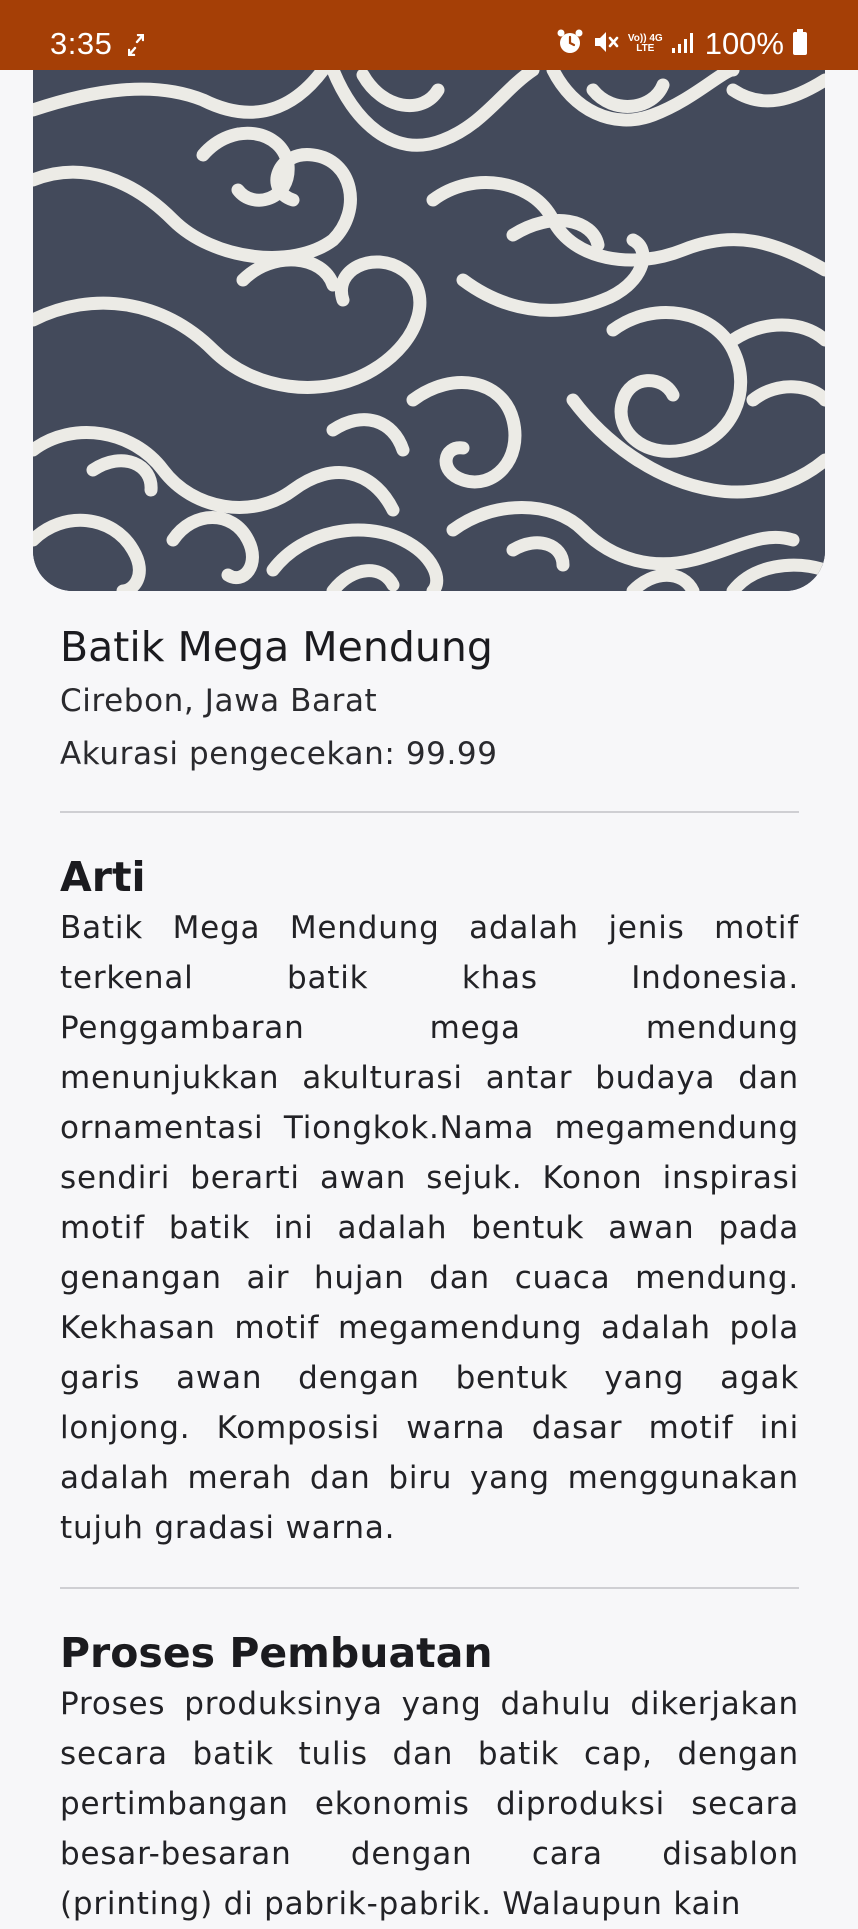 The width and height of the screenshot is (858, 1929). I want to click on status-time: 3:35, so click(81, 43).